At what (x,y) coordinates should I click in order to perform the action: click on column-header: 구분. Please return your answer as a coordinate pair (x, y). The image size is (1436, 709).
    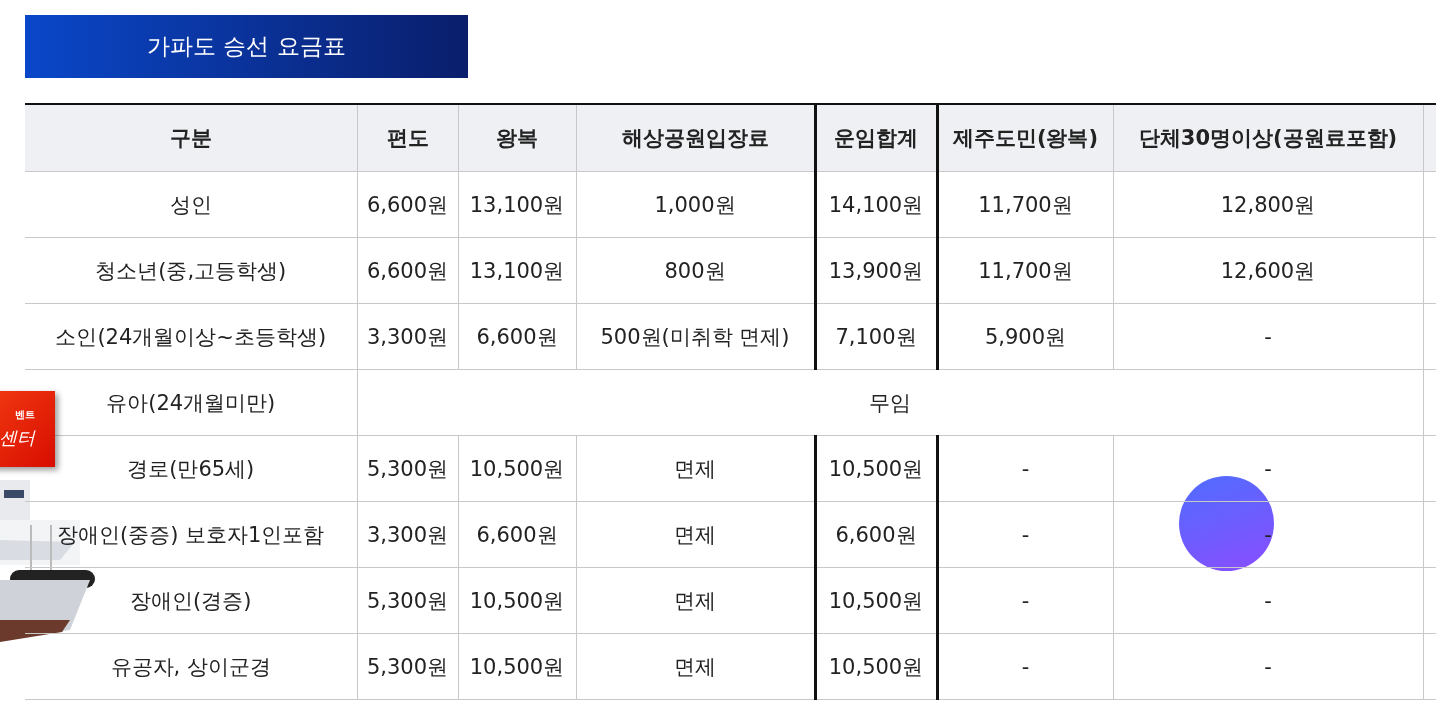
    Looking at the image, I should click on (191, 138).